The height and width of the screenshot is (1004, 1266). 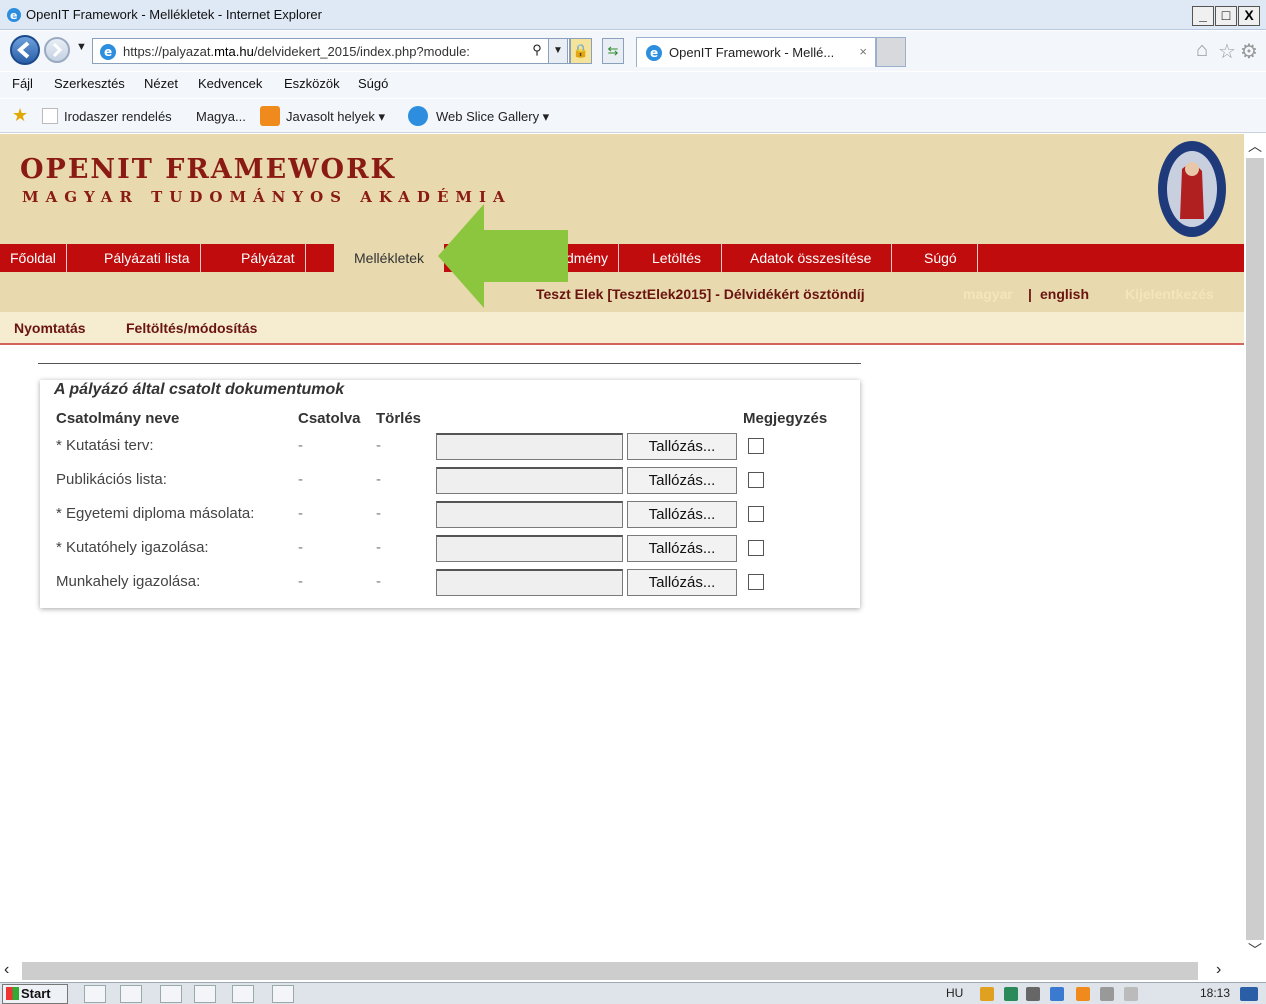 I want to click on tray-monitor-icon, so click(x=1011, y=994).